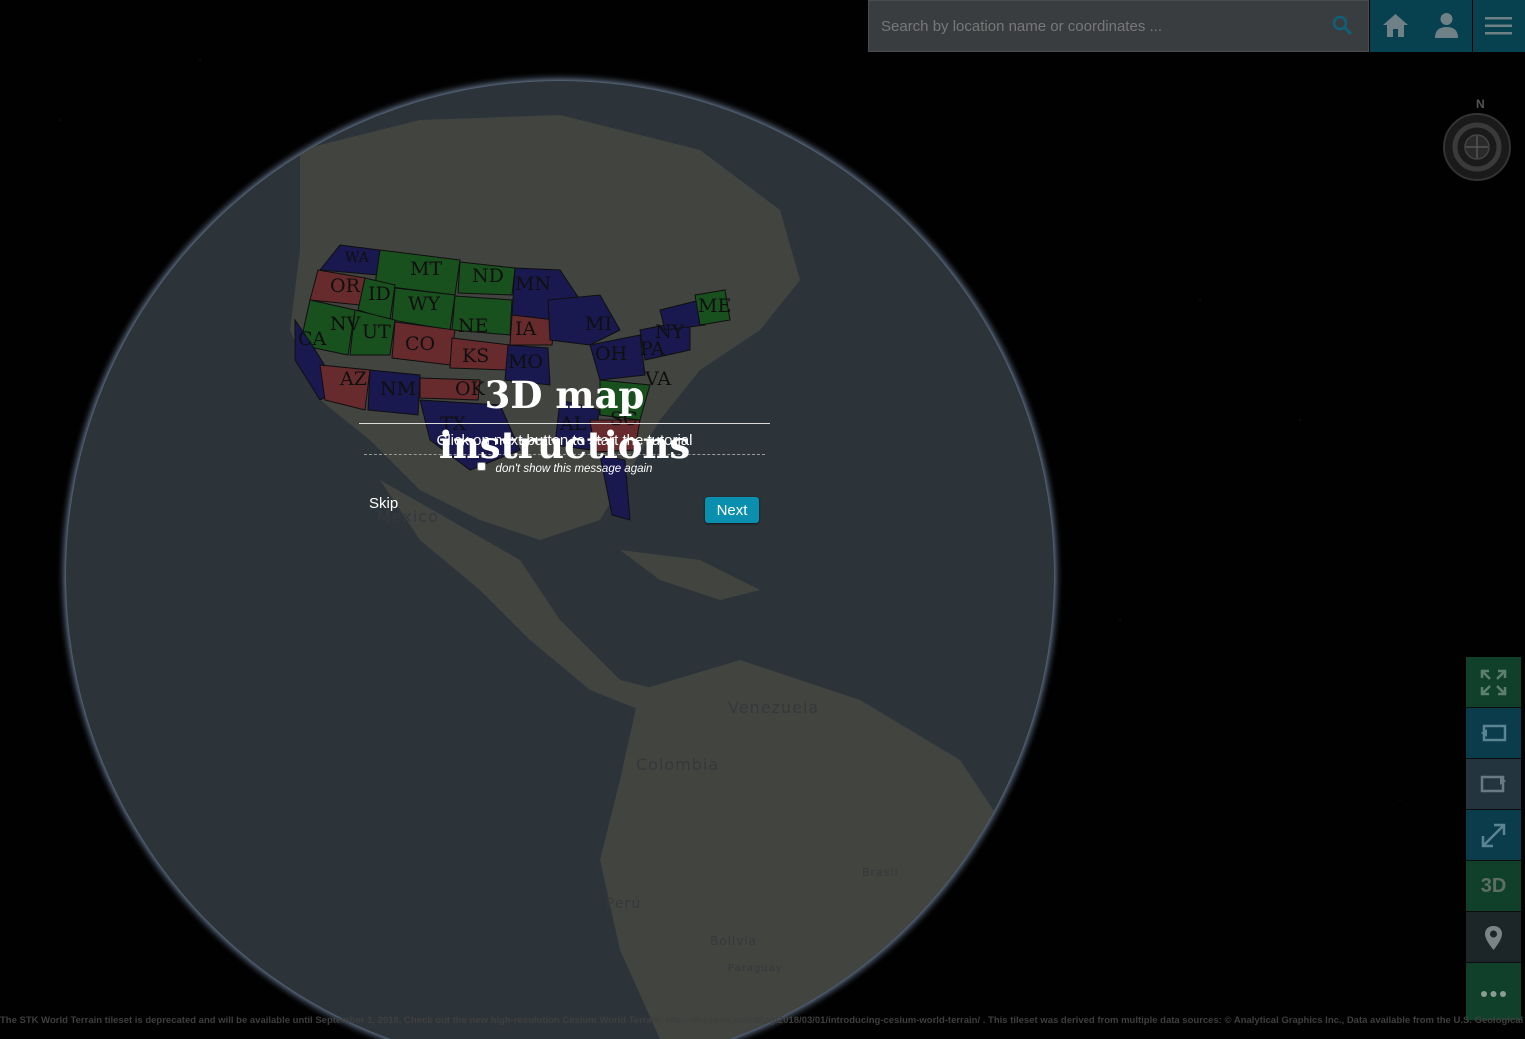 The height and width of the screenshot is (1039, 1525). I want to click on skip-button: Skip, so click(383, 503).